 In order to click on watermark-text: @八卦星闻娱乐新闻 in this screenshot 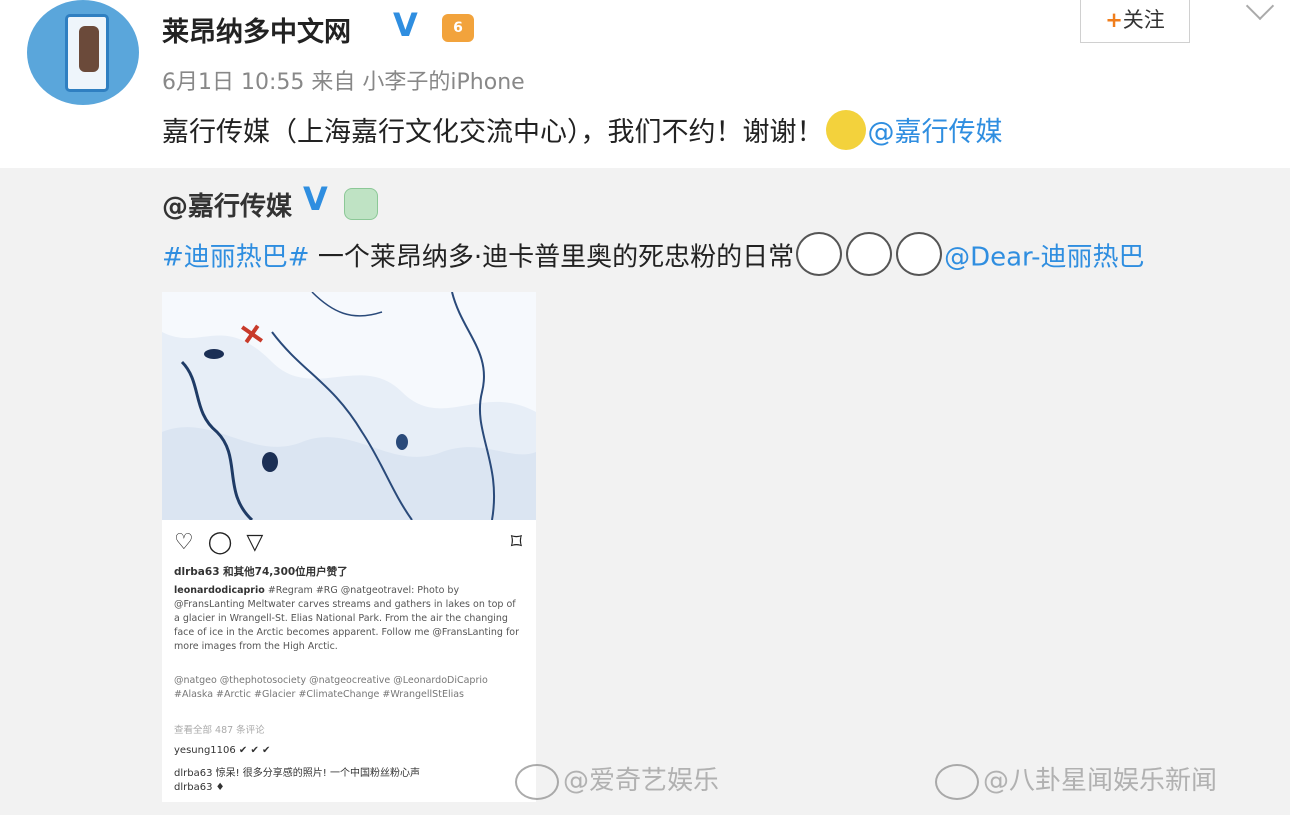, I will do `click(1100, 781)`.